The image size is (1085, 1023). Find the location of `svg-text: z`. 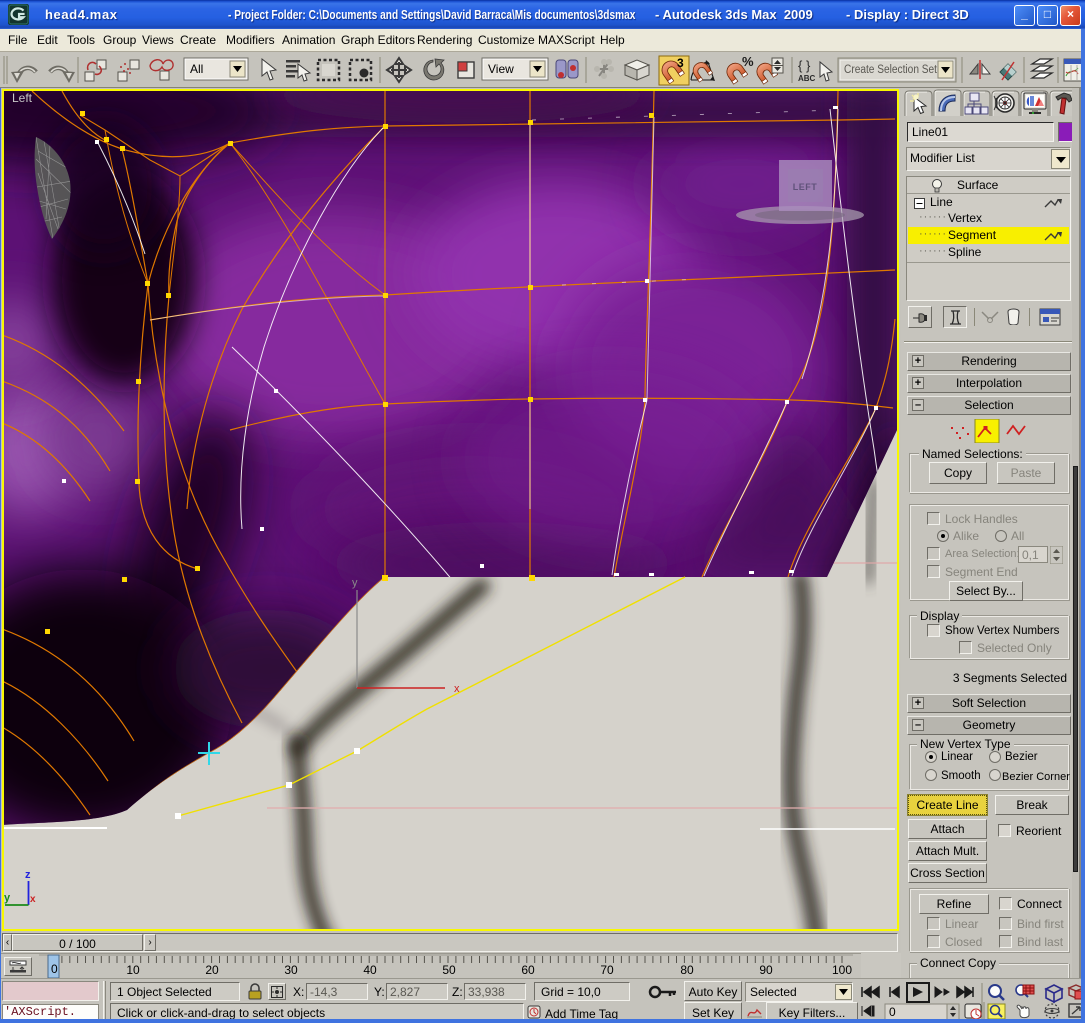

svg-text: z is located at coordinates (28, 875).